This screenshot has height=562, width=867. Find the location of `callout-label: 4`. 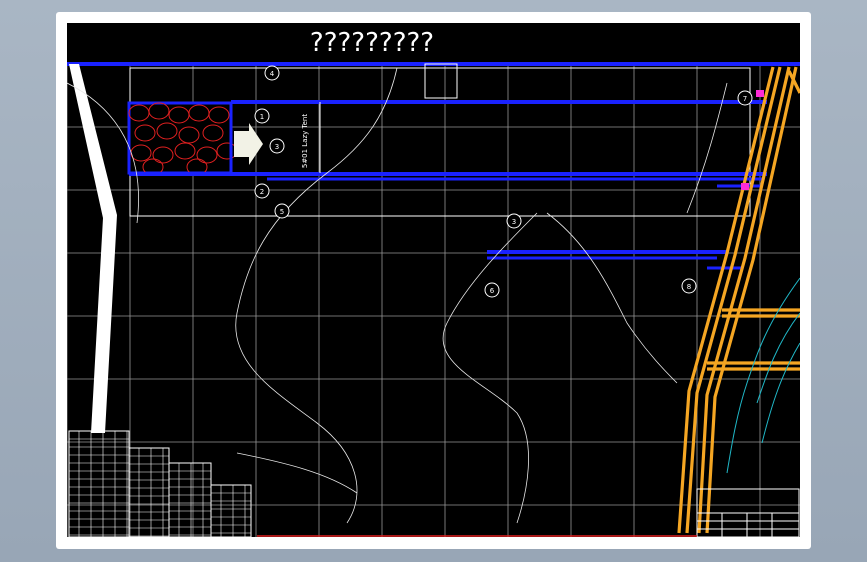

callout-label: 4 is located at coordinates (272, 74).